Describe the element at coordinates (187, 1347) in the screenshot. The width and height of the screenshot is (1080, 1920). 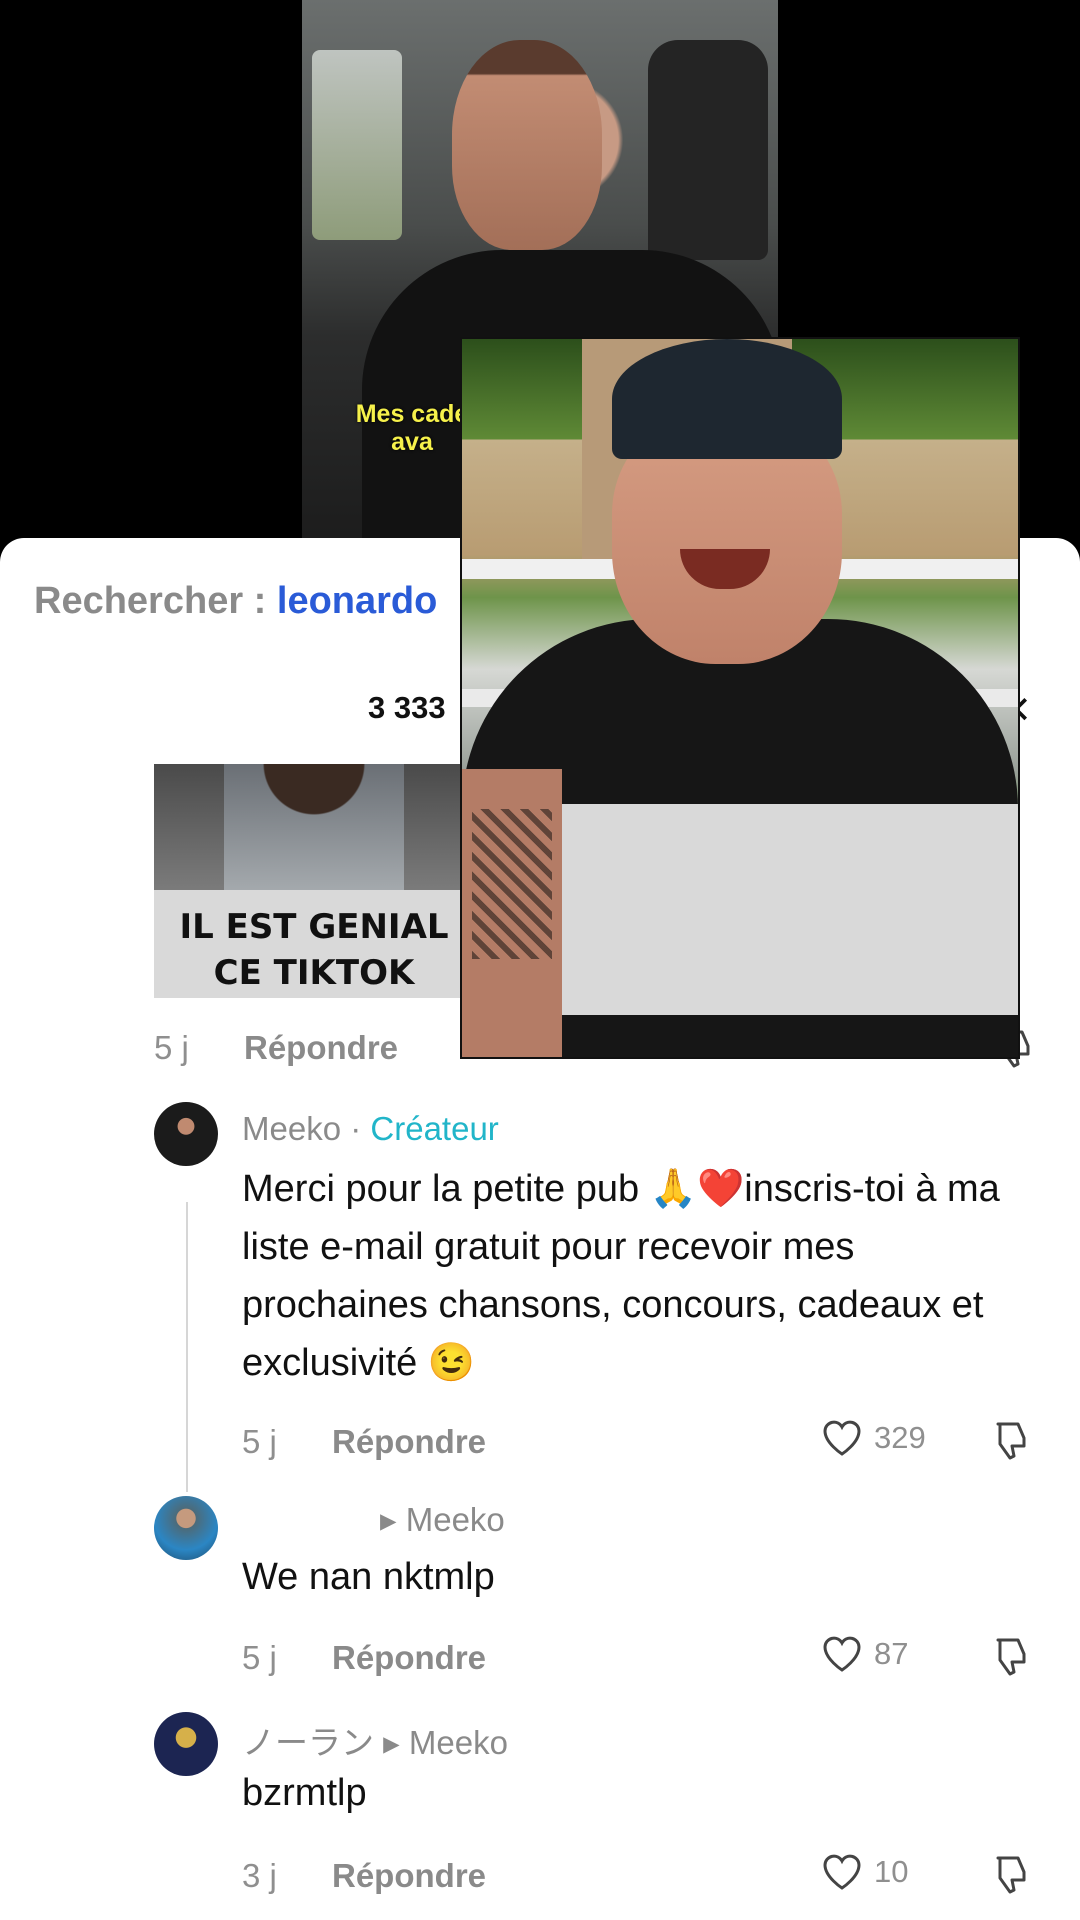
I see `thread-line` at that location.